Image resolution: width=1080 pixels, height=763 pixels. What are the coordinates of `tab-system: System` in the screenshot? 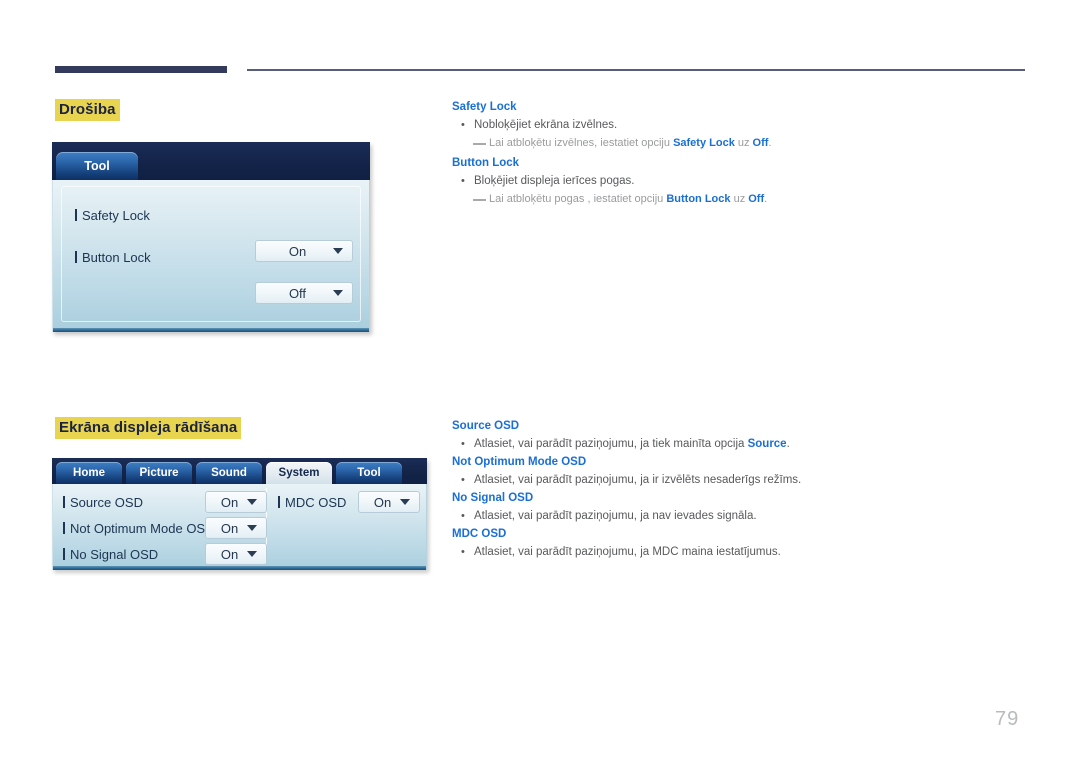 It's located at (299, 473).